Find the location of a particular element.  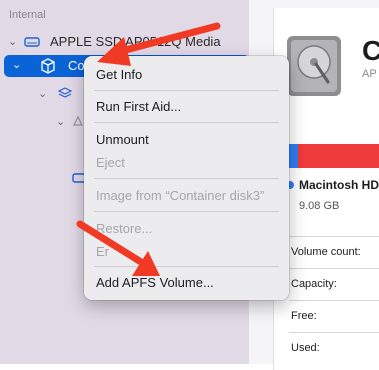

info-row-free: Free: is located at coordinates (334, 316).